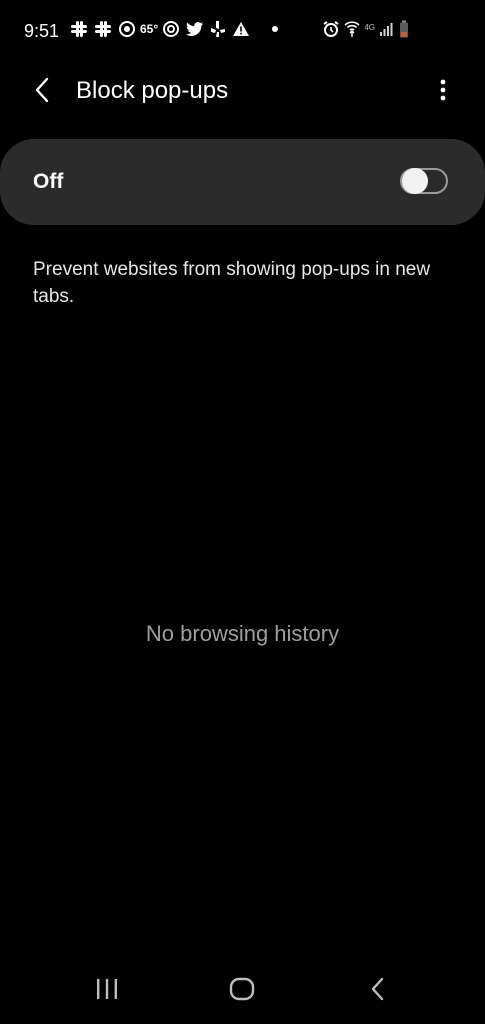  What do you see at coordinates (48, 181) in the screenshot?
I see `switch-label: Off` at bounding box center [48, 181].